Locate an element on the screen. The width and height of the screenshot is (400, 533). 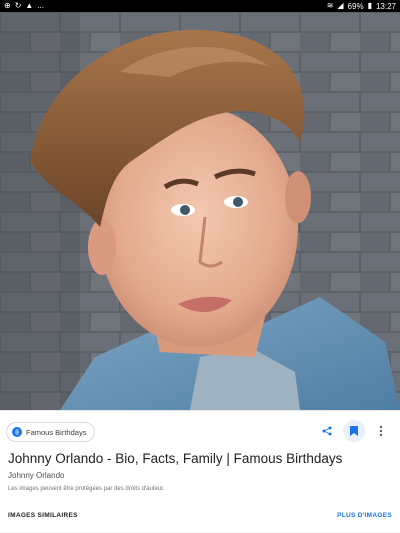
more-options-button is located at coordinates (381, 431).